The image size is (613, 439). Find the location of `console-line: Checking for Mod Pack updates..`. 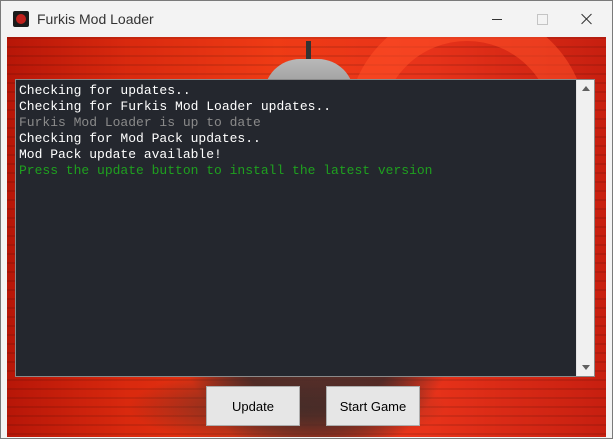

console-line: Checking for Mod Pack updates.. is located at coordinates (140, 138).